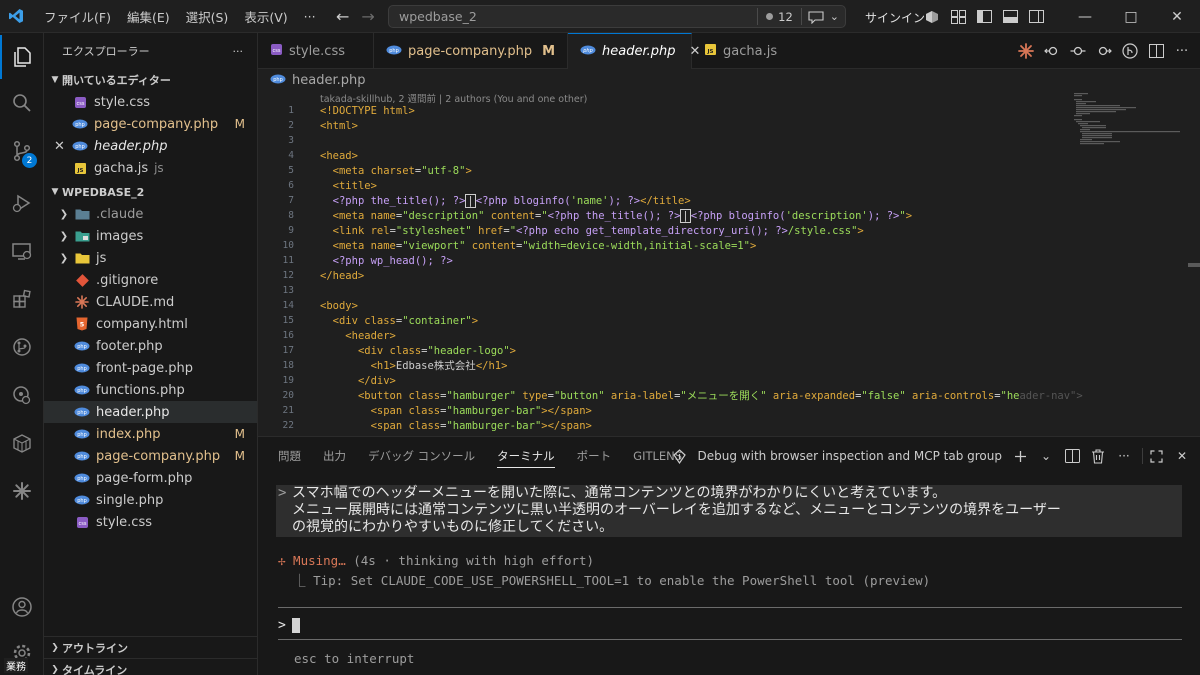 The height and width of the screenshot is (675, 1200). What do you see at coordinates (150, 214) in the screenshot?
I see `folder-item: ❯ .claude` at bounding box center [150, 214].